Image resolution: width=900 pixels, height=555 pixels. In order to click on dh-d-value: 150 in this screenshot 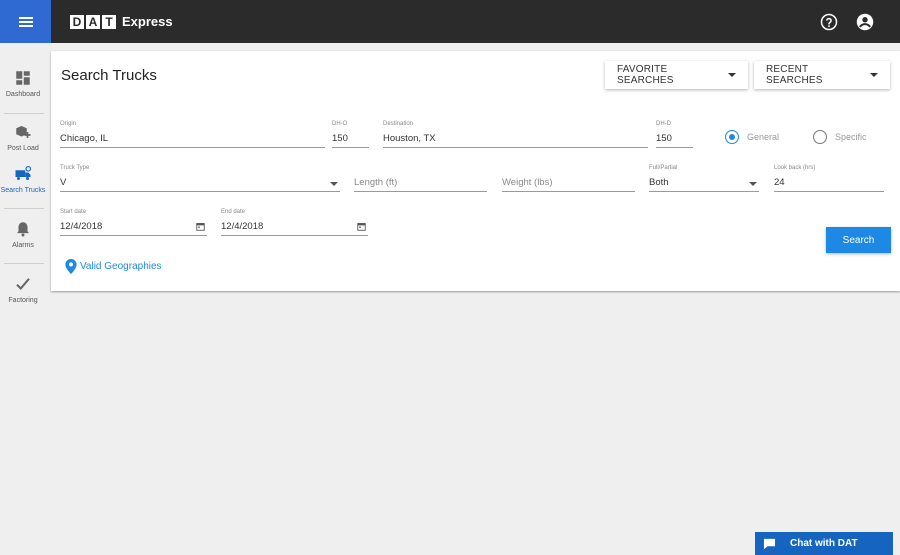, I will do `click(664, 138)`.